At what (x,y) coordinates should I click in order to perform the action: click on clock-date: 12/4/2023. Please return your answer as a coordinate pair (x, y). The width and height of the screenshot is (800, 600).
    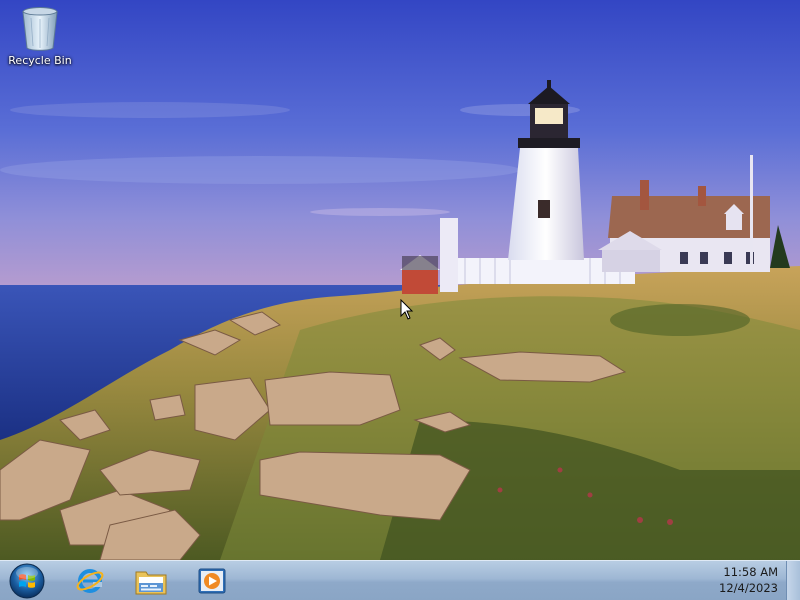
    Looking at the image, I should click on (748, 588).